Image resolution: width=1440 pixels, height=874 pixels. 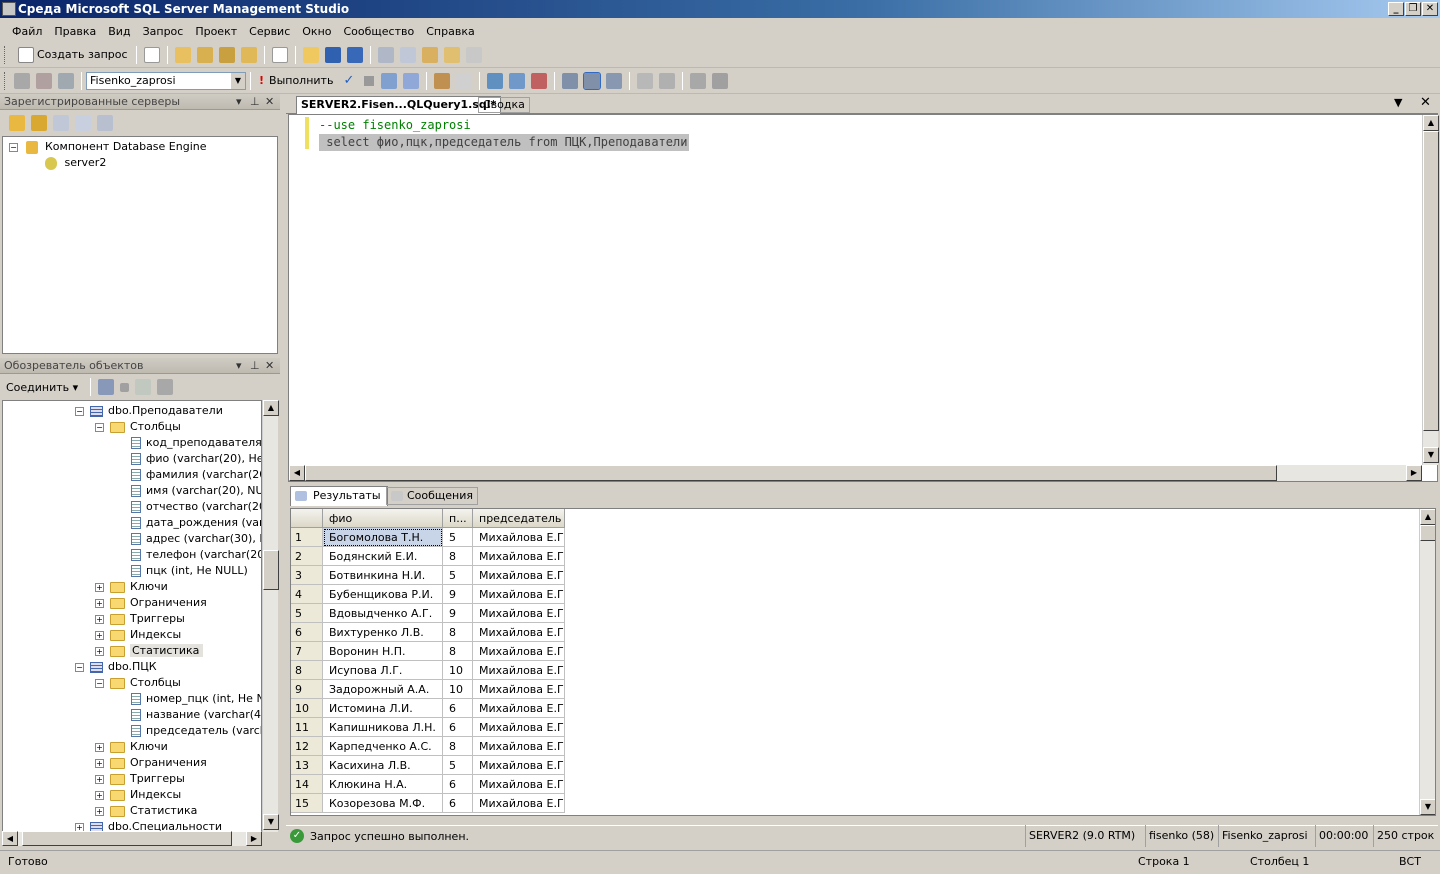 What do you see at coordinates (307, 746) in the screenshot?
I see `row-number: 12` at bounding box center [307, 746].